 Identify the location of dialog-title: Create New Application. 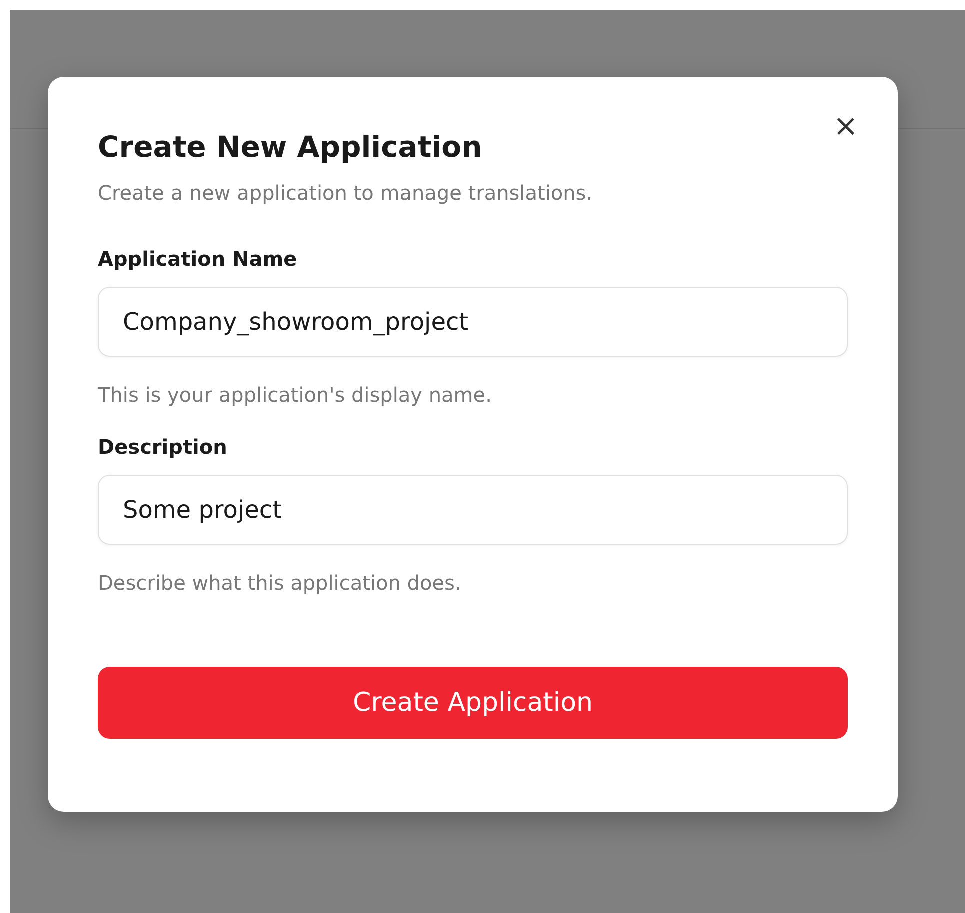
(291, 147).